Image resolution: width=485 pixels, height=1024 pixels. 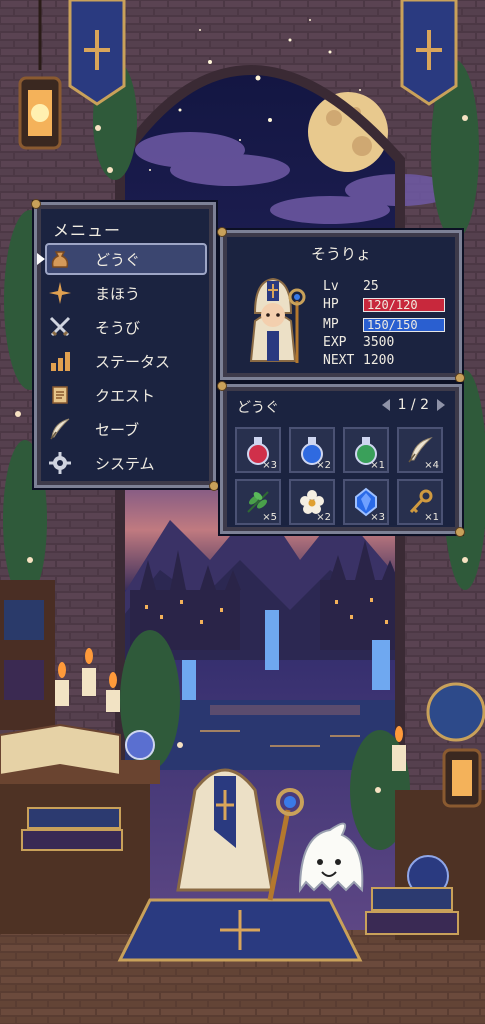 I want to click on menu-item-label: システム, so click(x=125, y=463).